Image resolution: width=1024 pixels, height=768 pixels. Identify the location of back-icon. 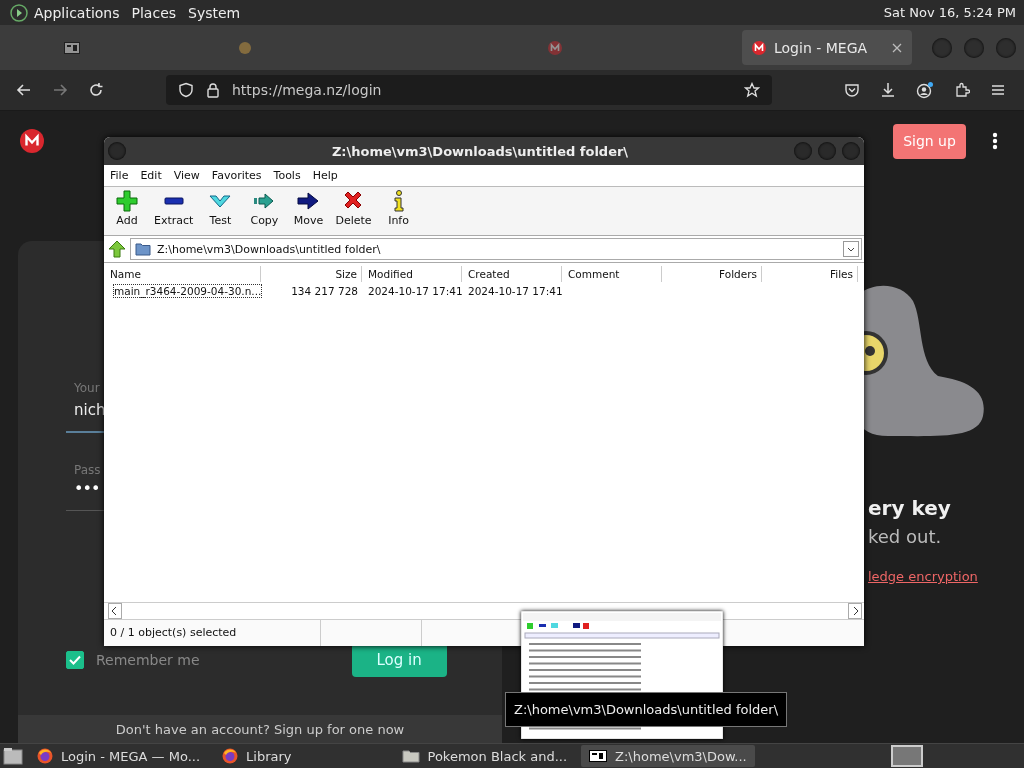
(24, 90).